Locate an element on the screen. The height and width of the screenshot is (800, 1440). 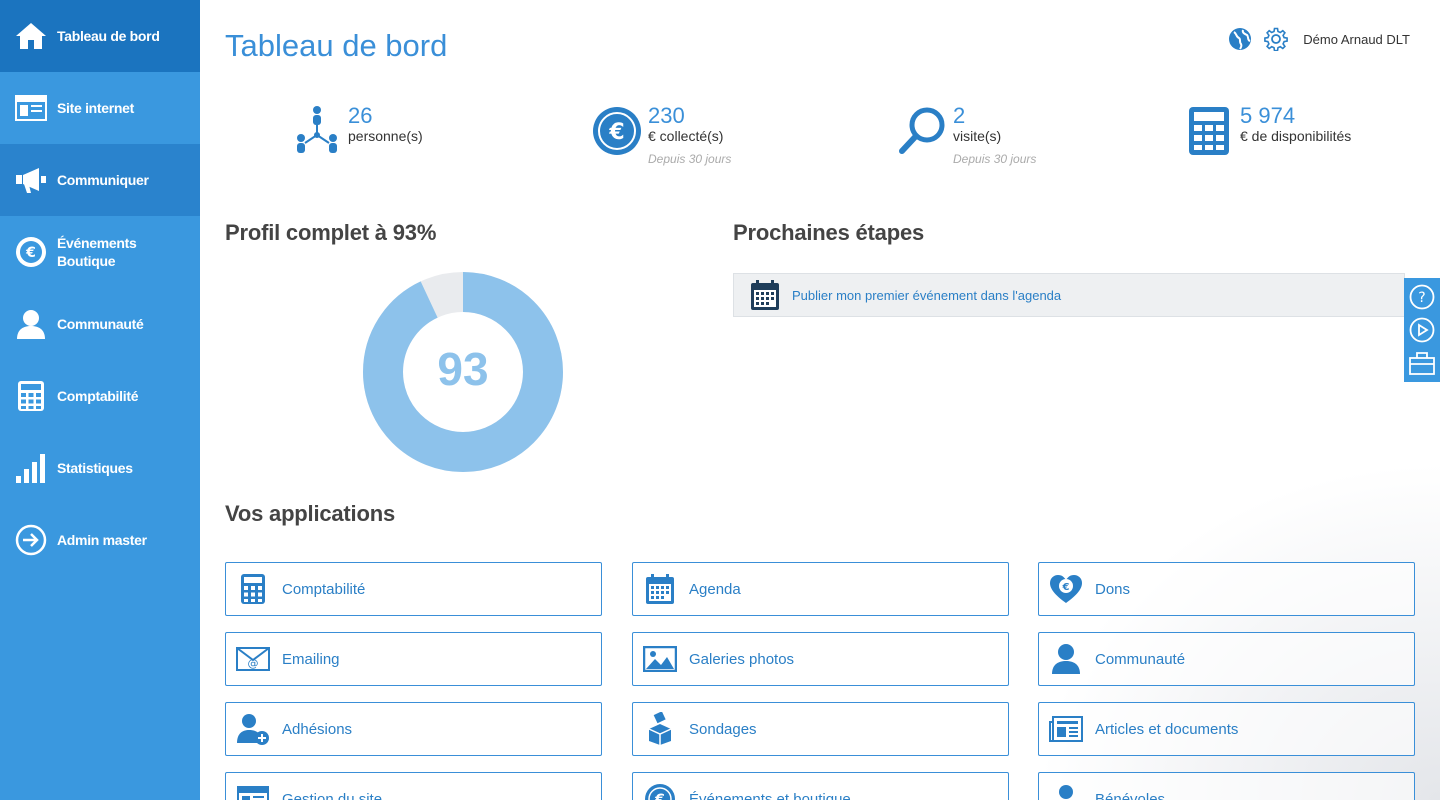
stat-value: 2 is located at coordinates (959, 115).